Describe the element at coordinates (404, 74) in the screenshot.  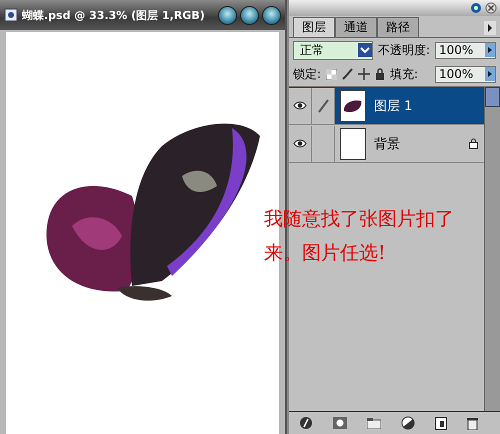
I see `fill-label: 填充:` at that location.